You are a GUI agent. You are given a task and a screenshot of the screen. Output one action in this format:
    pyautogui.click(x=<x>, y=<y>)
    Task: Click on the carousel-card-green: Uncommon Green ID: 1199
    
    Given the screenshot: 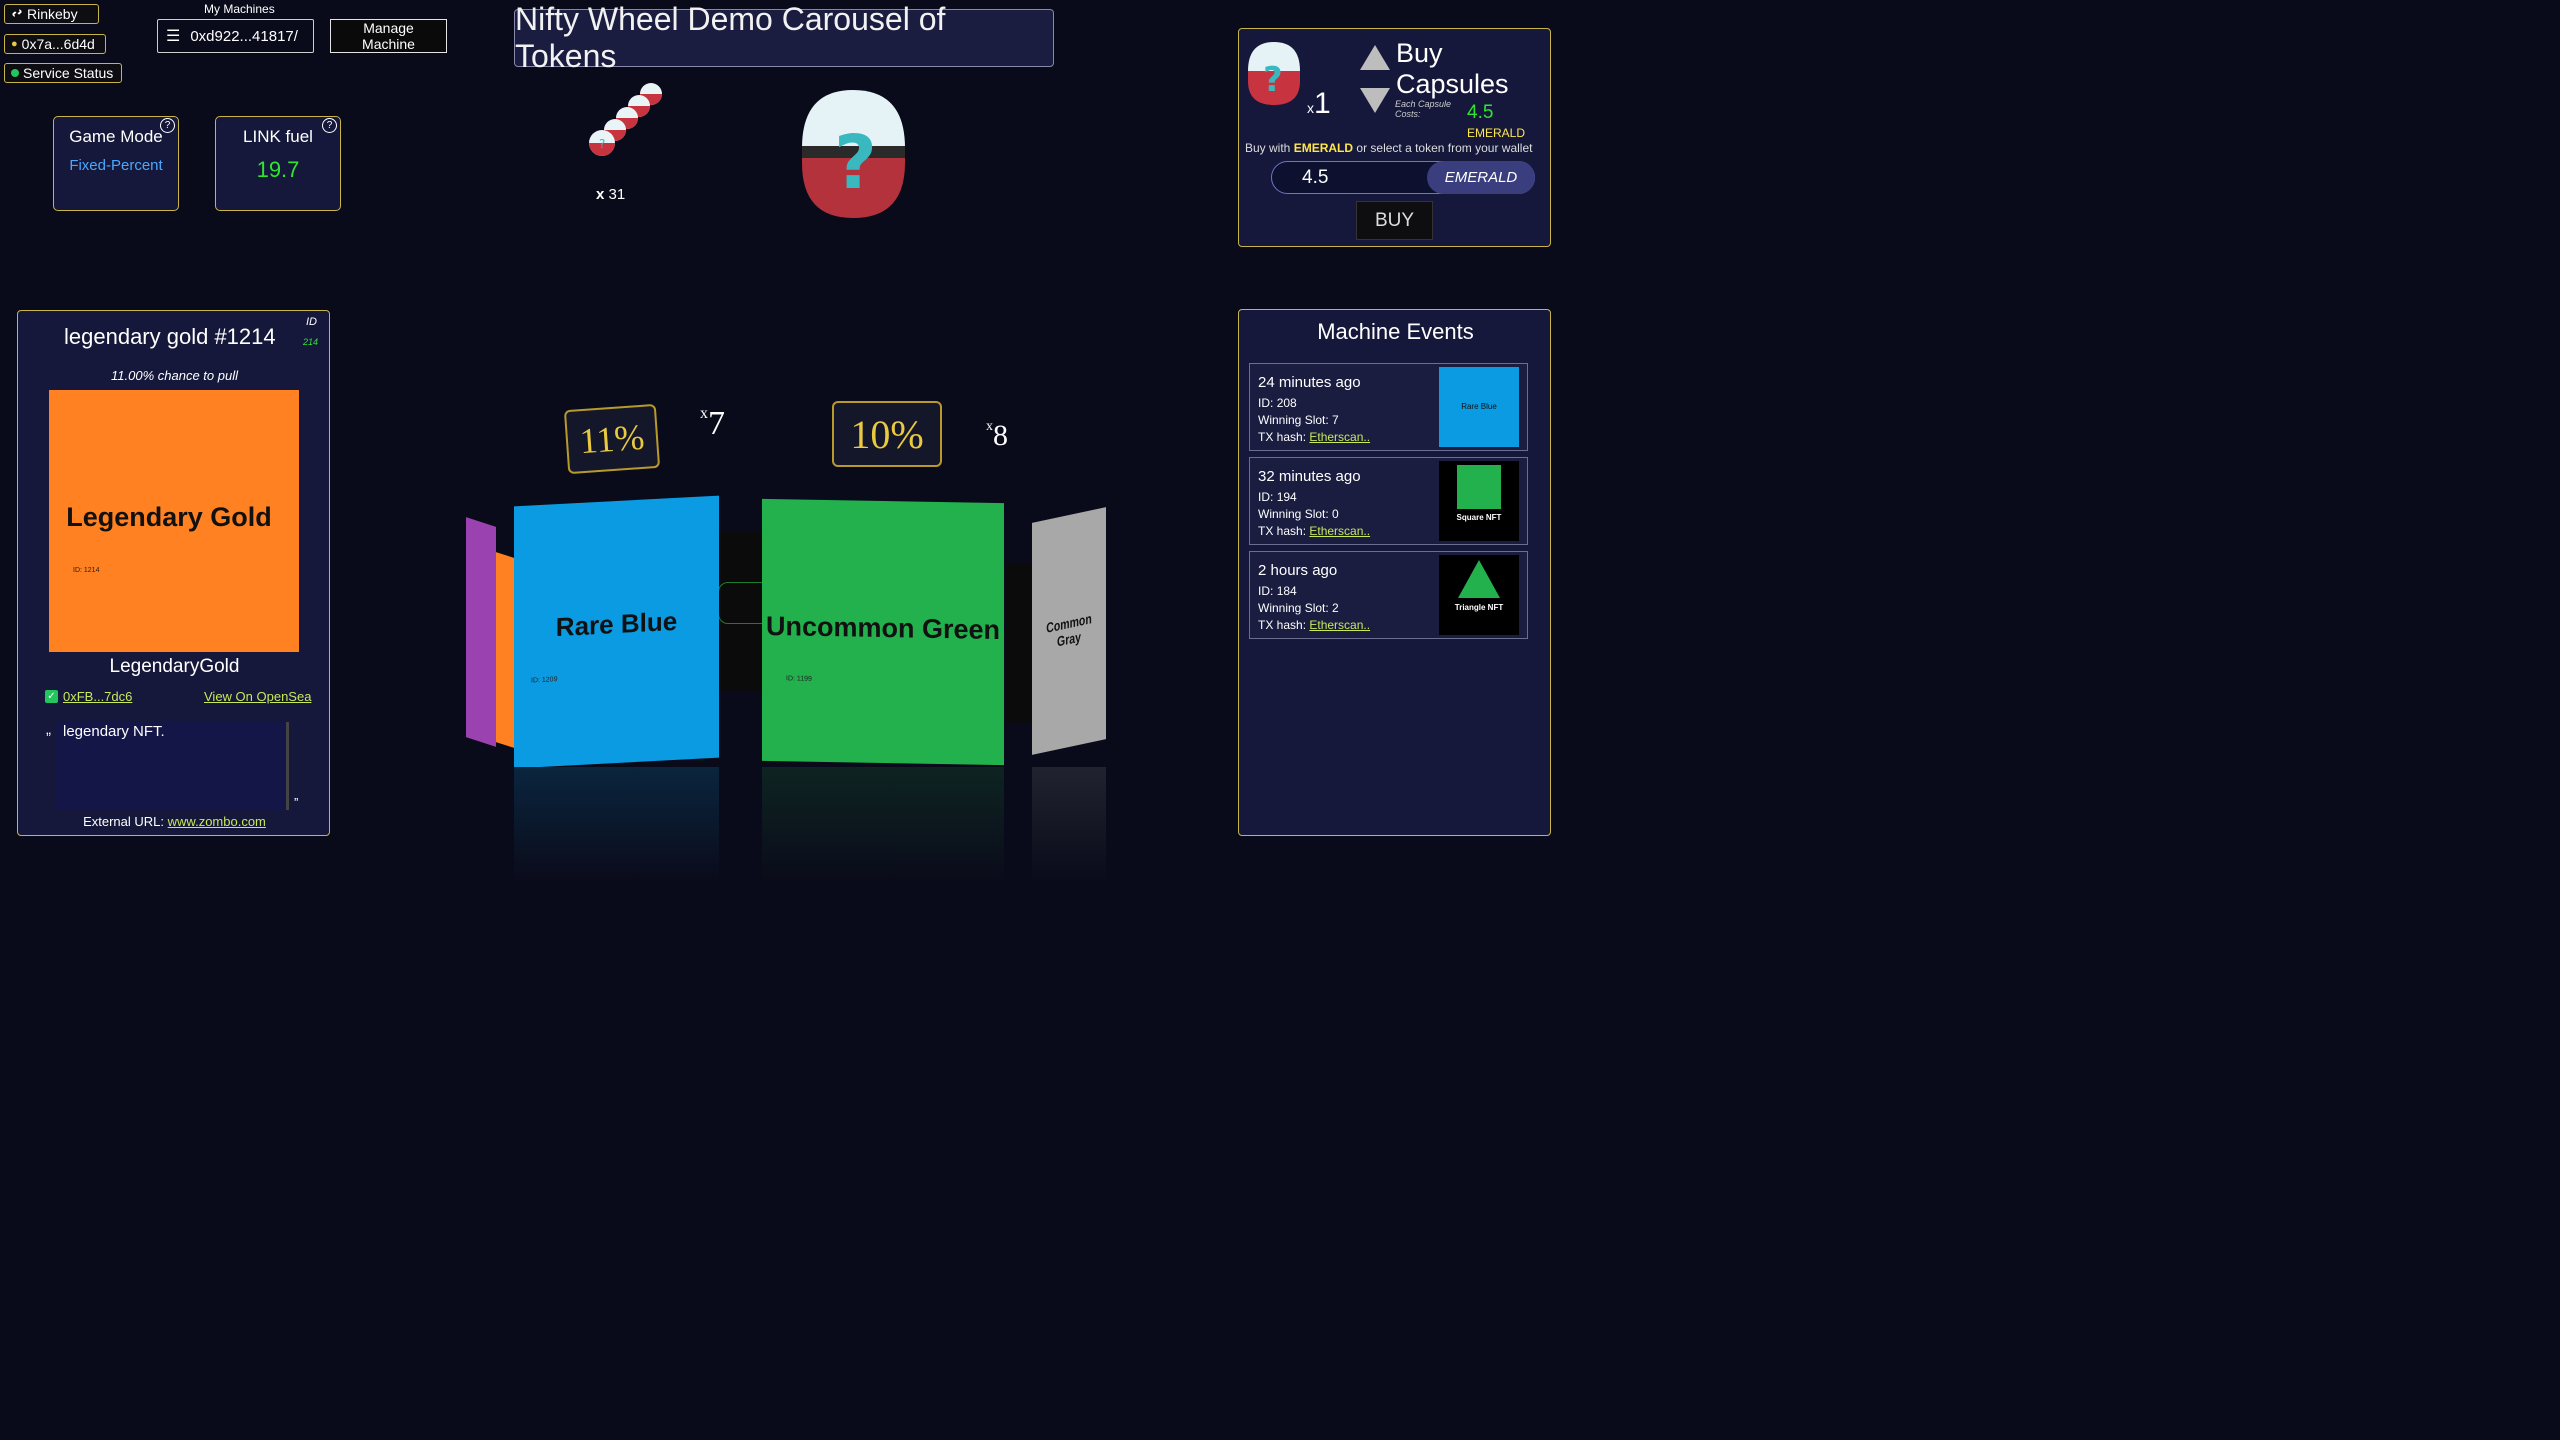 What is the action you would take?
    pyautogui.click(x=883, y=632)
    